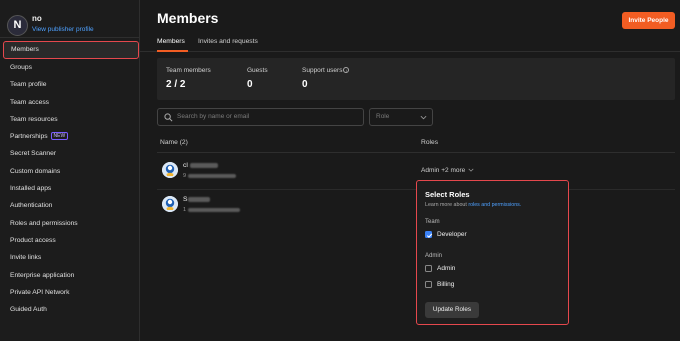 The height and width of the screenshot is (341, 680). I want to click on sidebar-item-secret-scanner: Secret Scanner, so click(70, 153).